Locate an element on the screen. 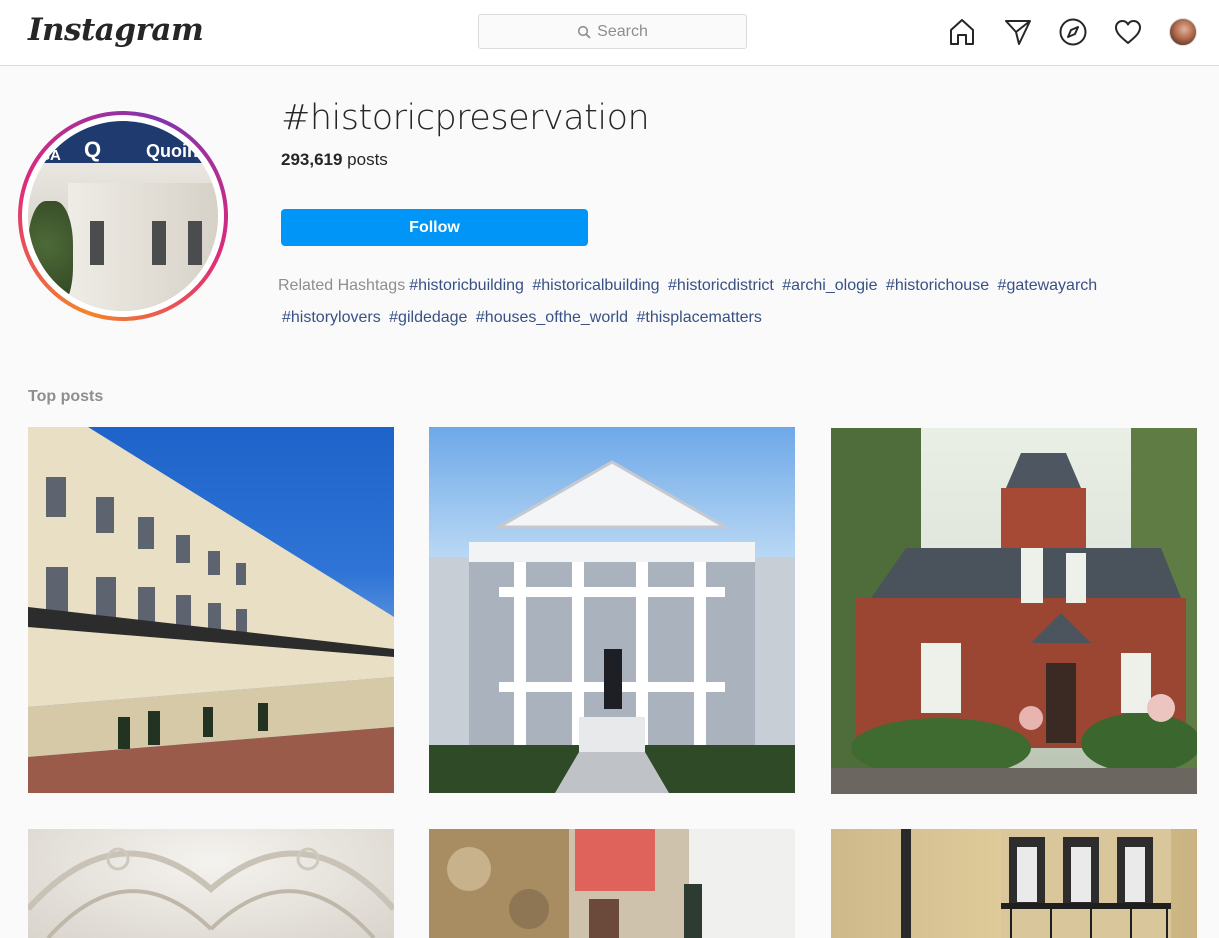 The image size is (1219, 938). direct-message-icon is located at coordinates (1018, 32).